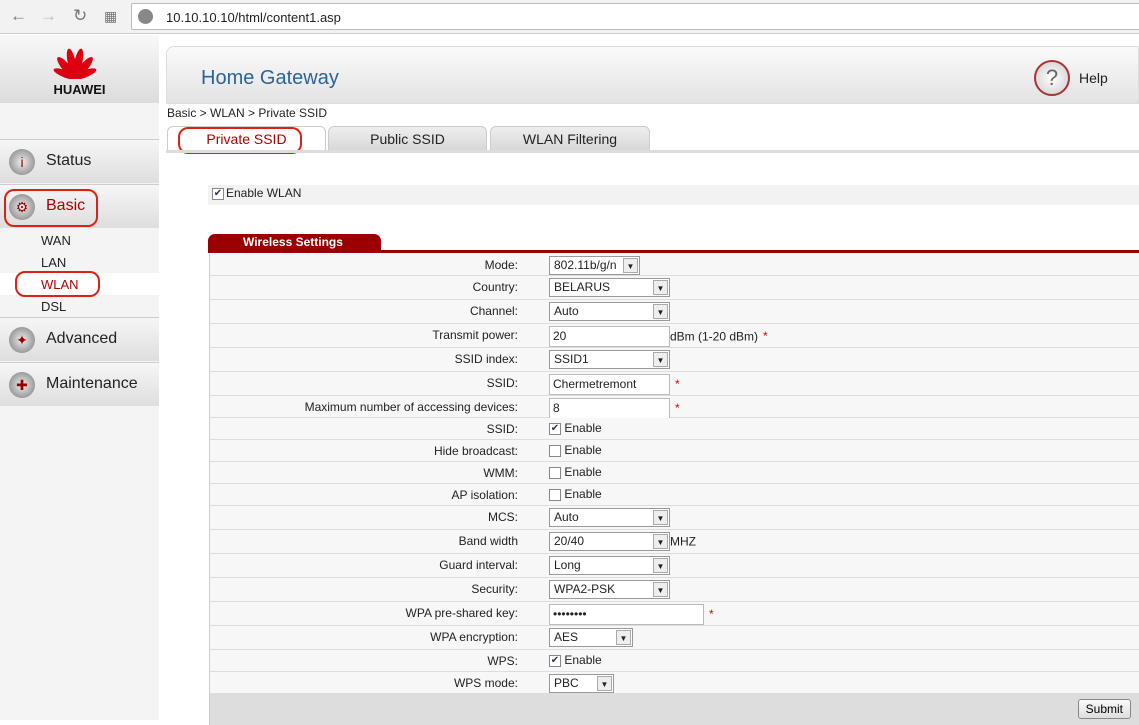  Describe the element at coordinates (501, 265) in the screenshot. I see `field-label: Mode:` at that location.